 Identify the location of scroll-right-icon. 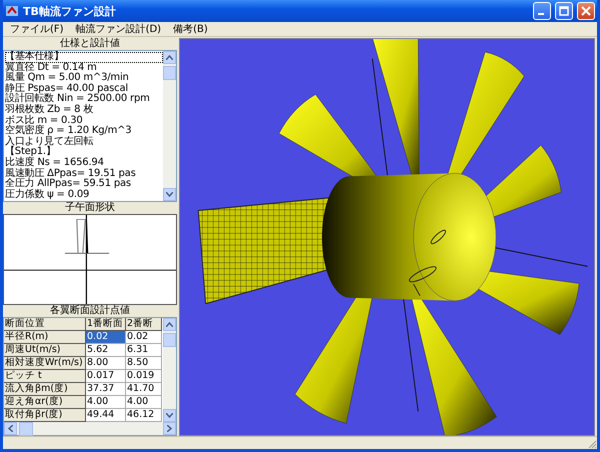
(169, 428).